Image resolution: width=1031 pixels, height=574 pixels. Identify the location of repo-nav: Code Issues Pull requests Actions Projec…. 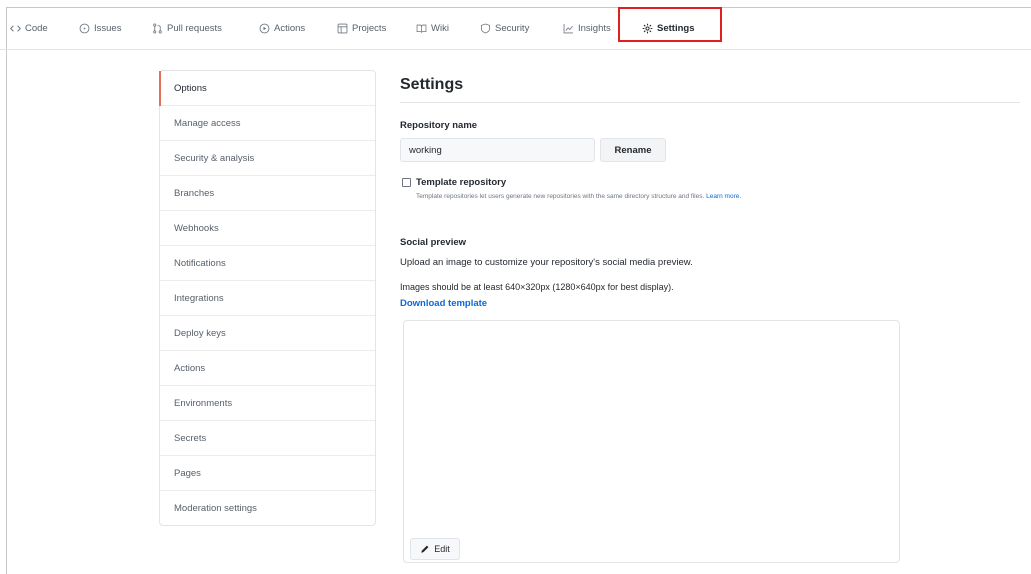
(515, 25).